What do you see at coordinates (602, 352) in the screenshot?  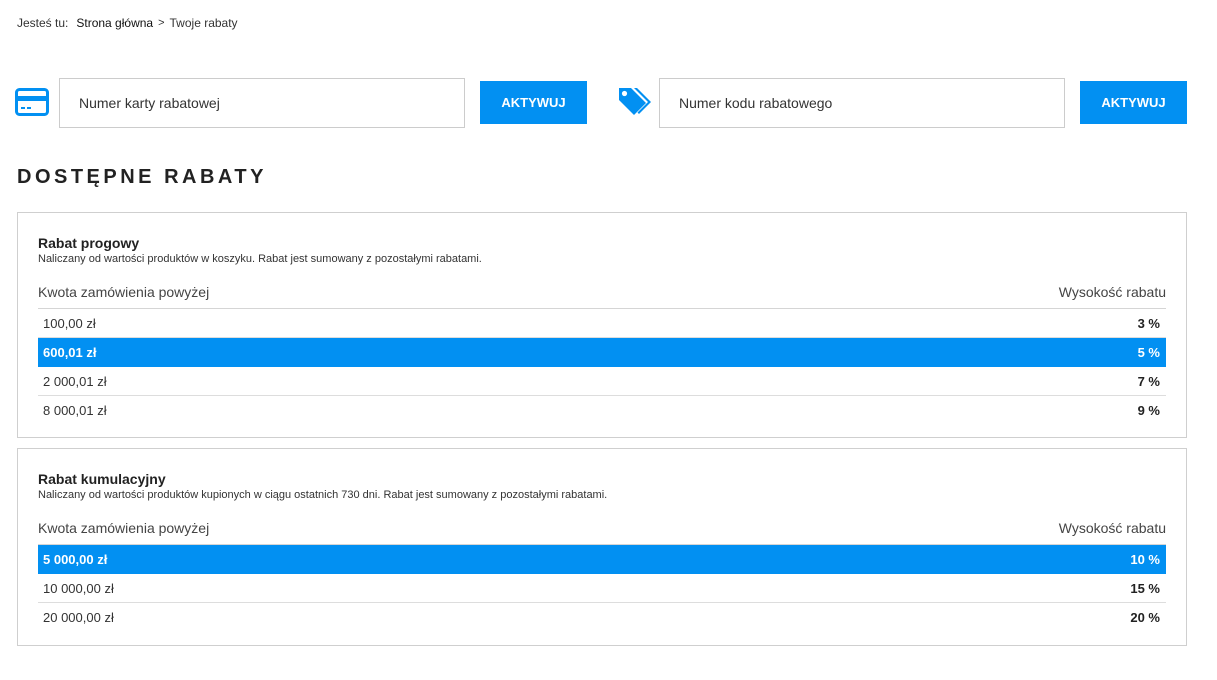 I see `table-row-active: 600,01 zł 5 %` at bounding box center [602, 352].